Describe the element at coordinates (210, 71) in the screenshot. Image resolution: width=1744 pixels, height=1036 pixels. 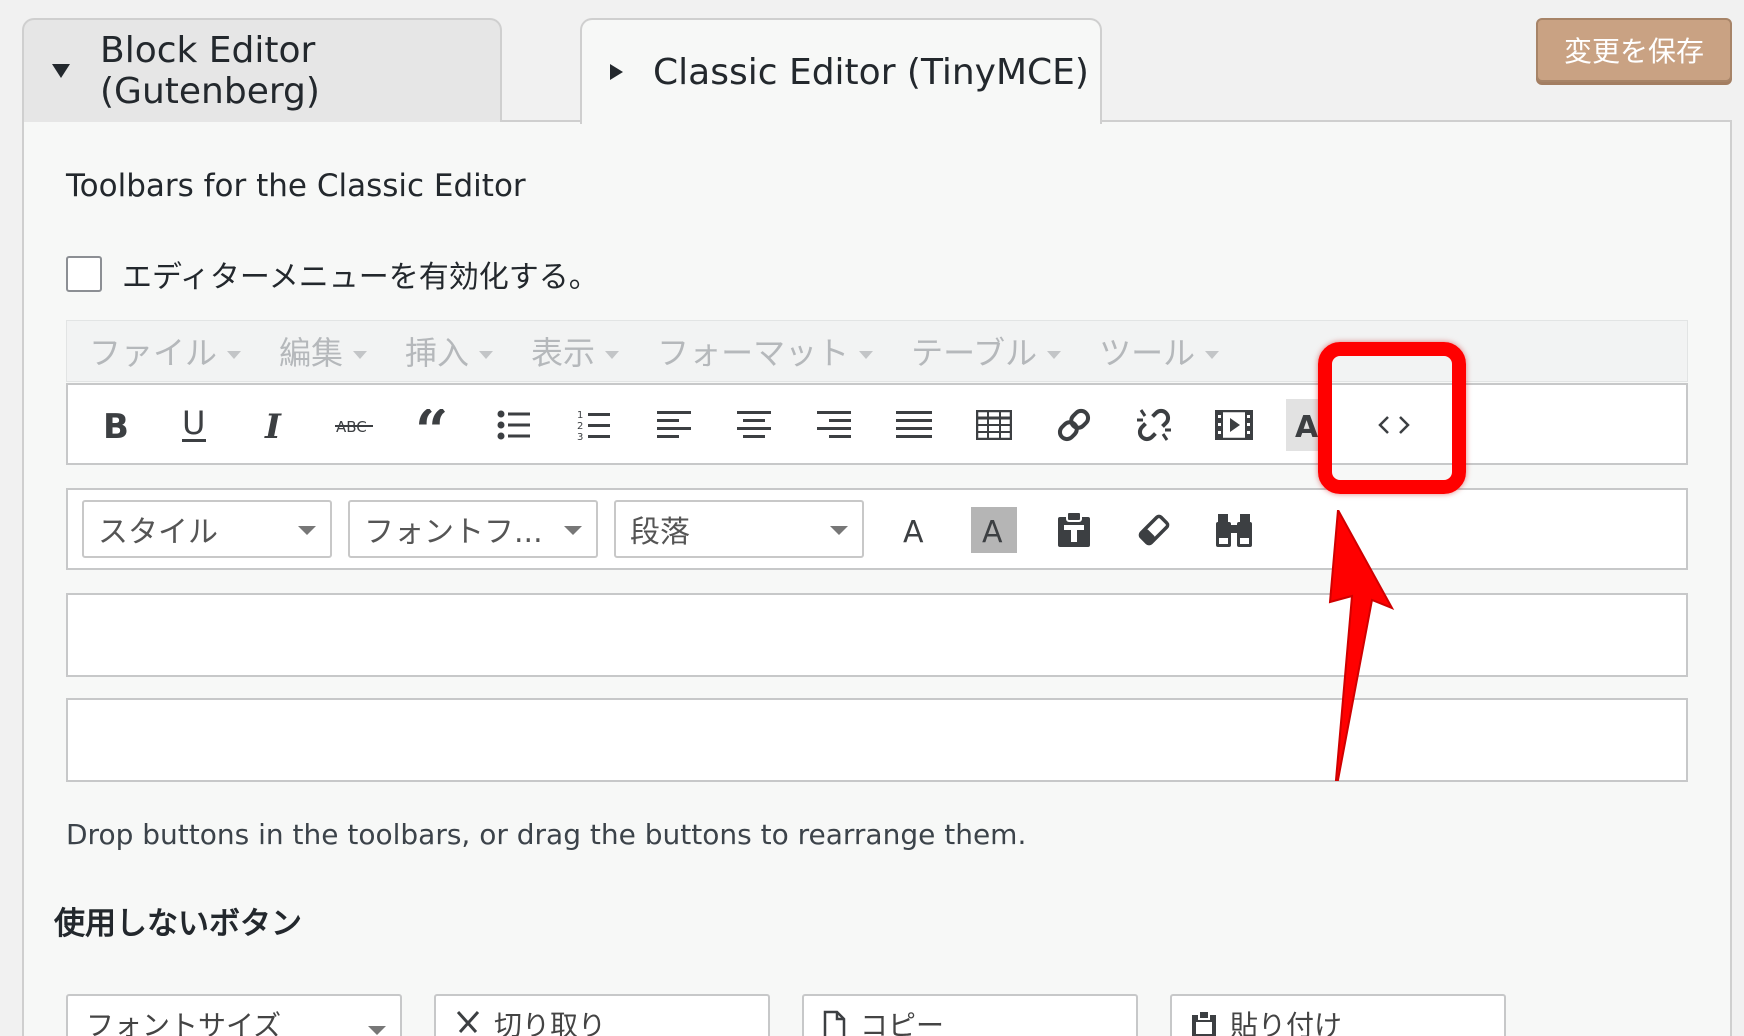
I see `tab-label: Block Editor (Gutenberg)` at that location.